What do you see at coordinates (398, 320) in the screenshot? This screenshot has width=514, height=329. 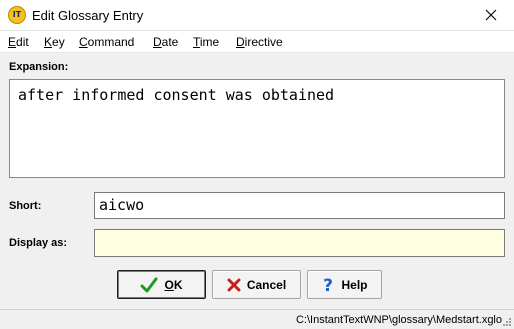 I see `glossary-file-path: C:\InstantTextWNP\glossary\Medstart.xglo` at bounding box center [398, 320].